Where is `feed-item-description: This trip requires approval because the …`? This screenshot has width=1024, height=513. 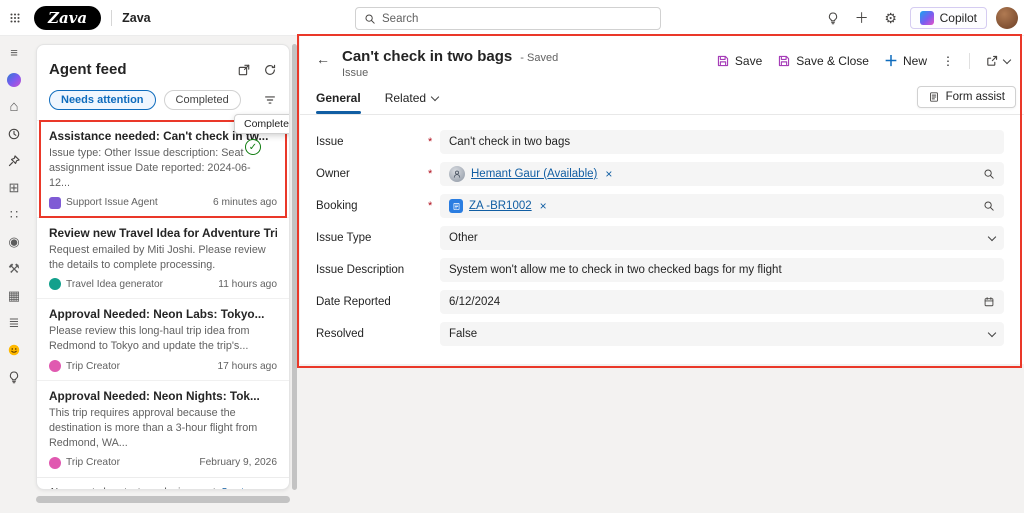 feed-item-description: This trip requires approval because the … is located at coordinates (153, 428).